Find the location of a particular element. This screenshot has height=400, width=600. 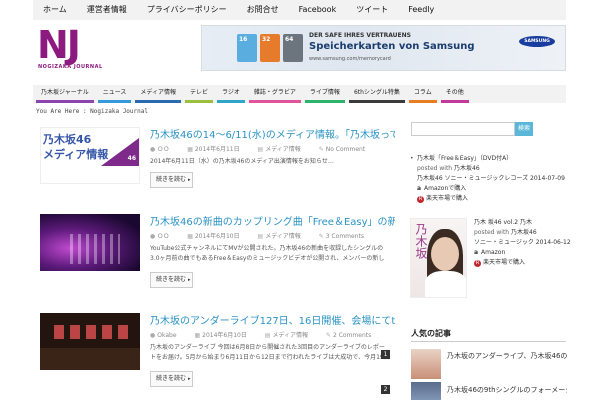

logo-mark: NJ is located at coordinates (59, 45).